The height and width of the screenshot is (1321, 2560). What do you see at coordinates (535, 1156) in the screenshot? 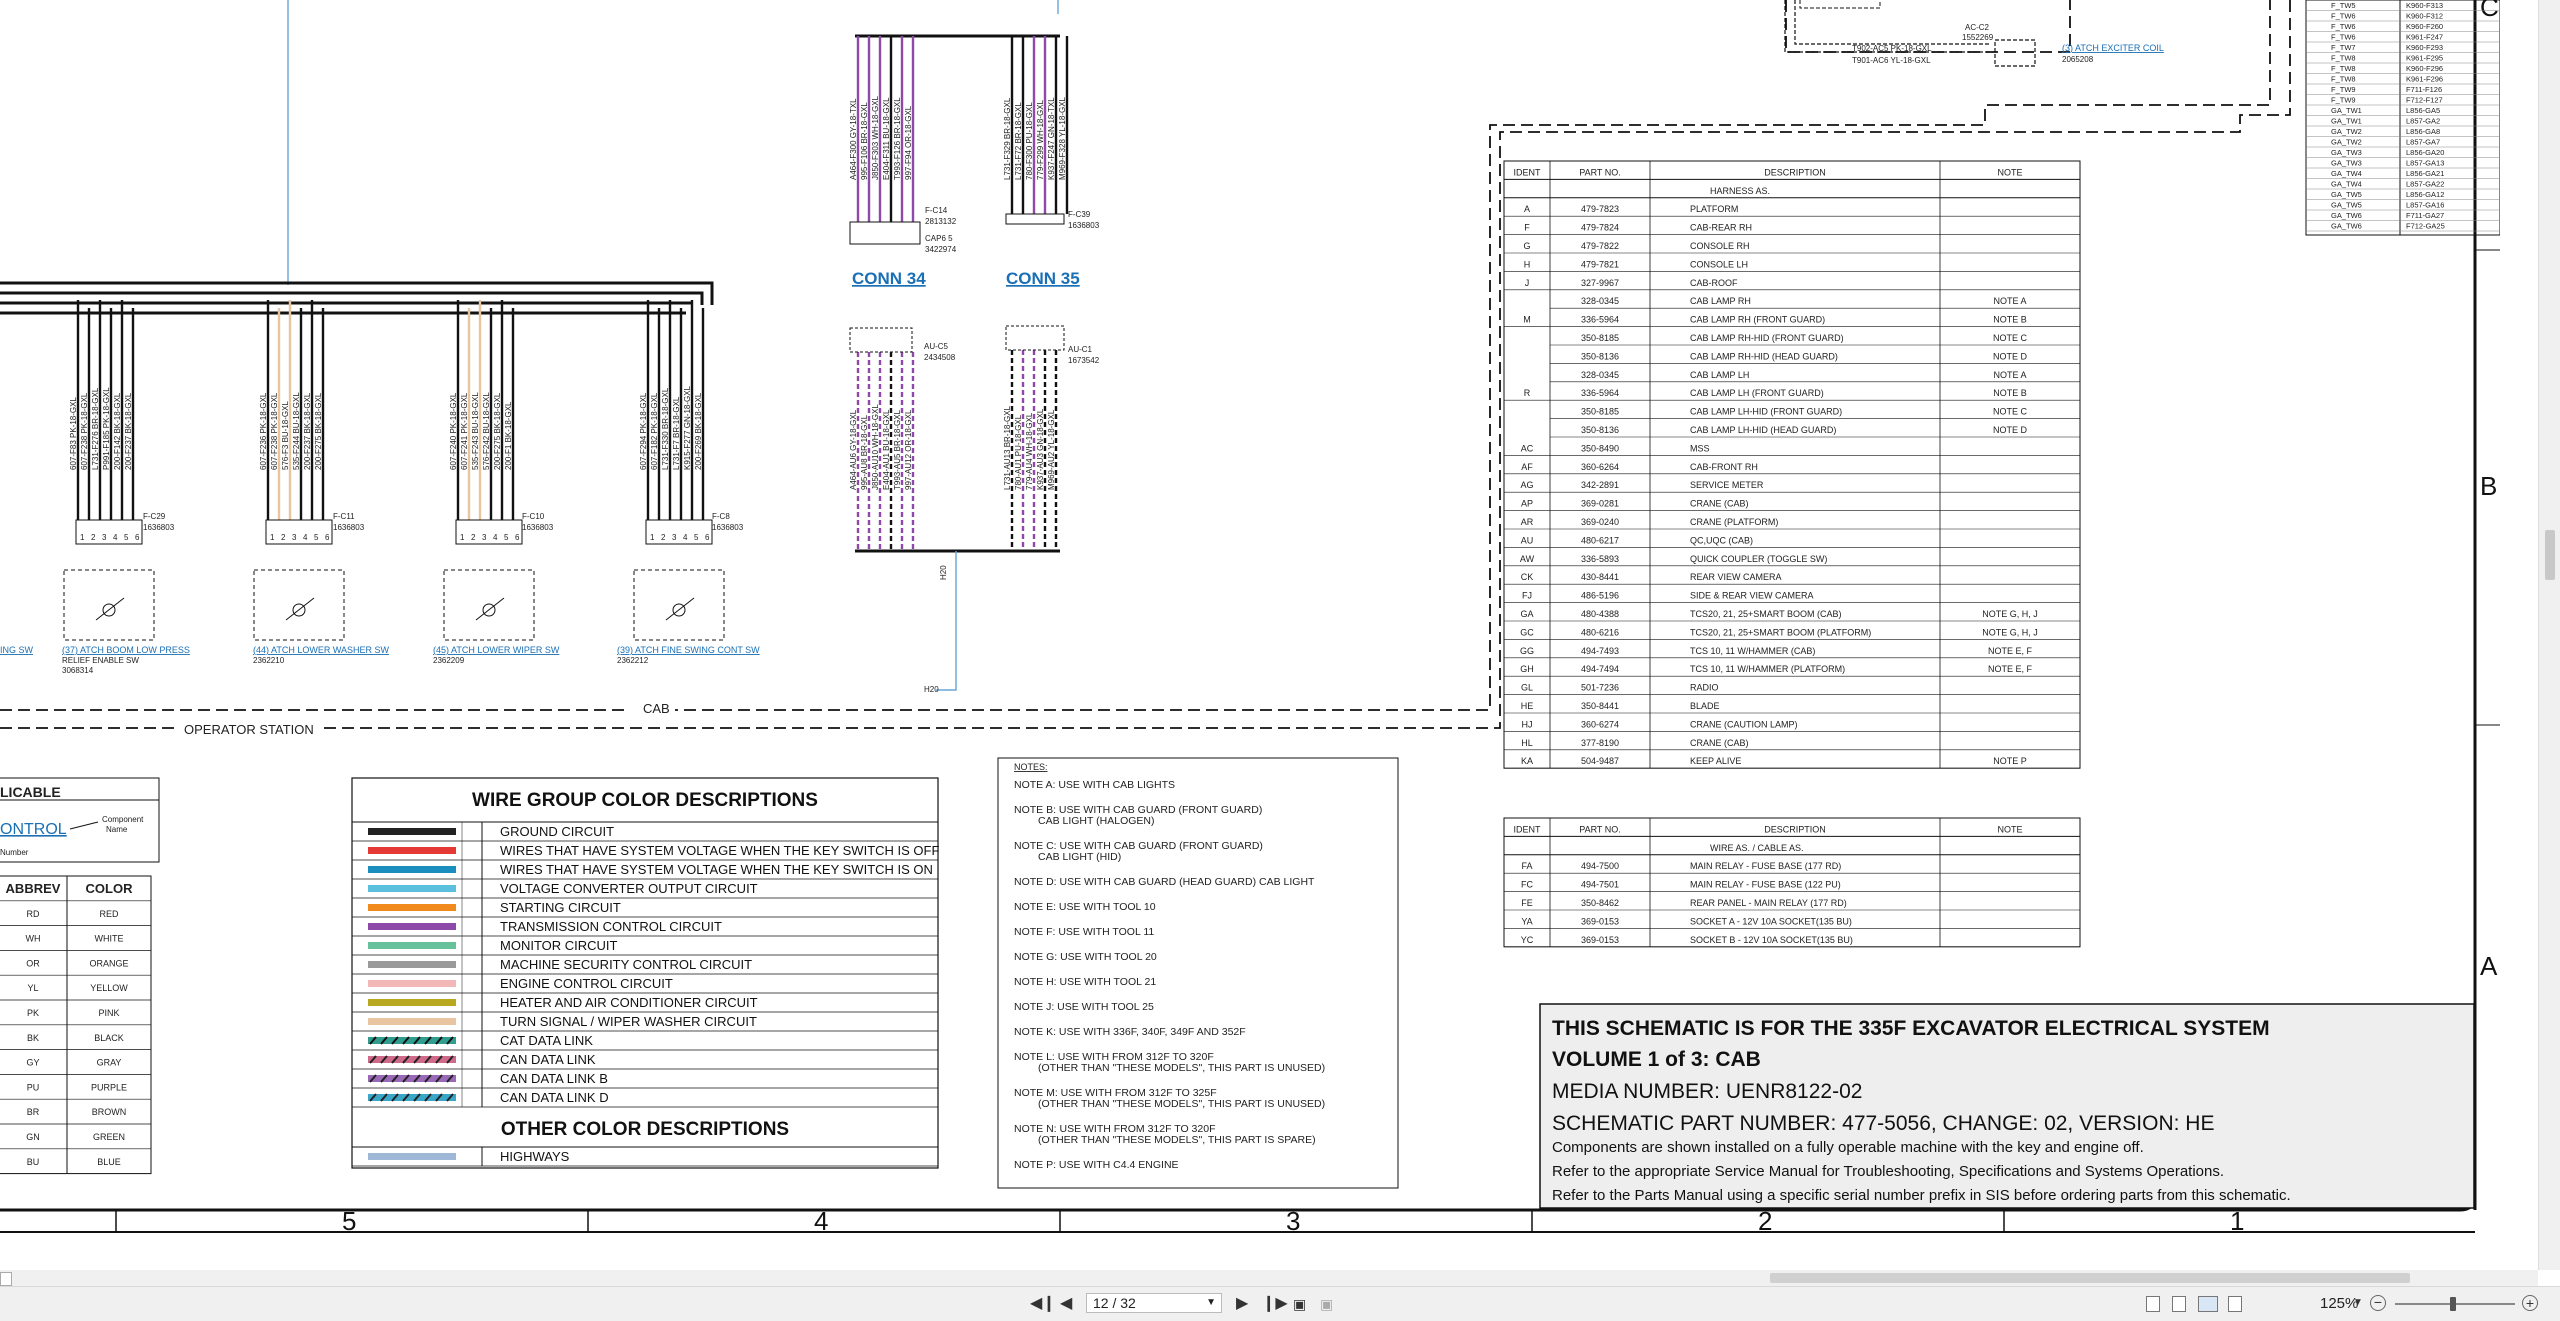
I see `other-color-label: HIGHWAYS` at bounding box center [535, 1156].